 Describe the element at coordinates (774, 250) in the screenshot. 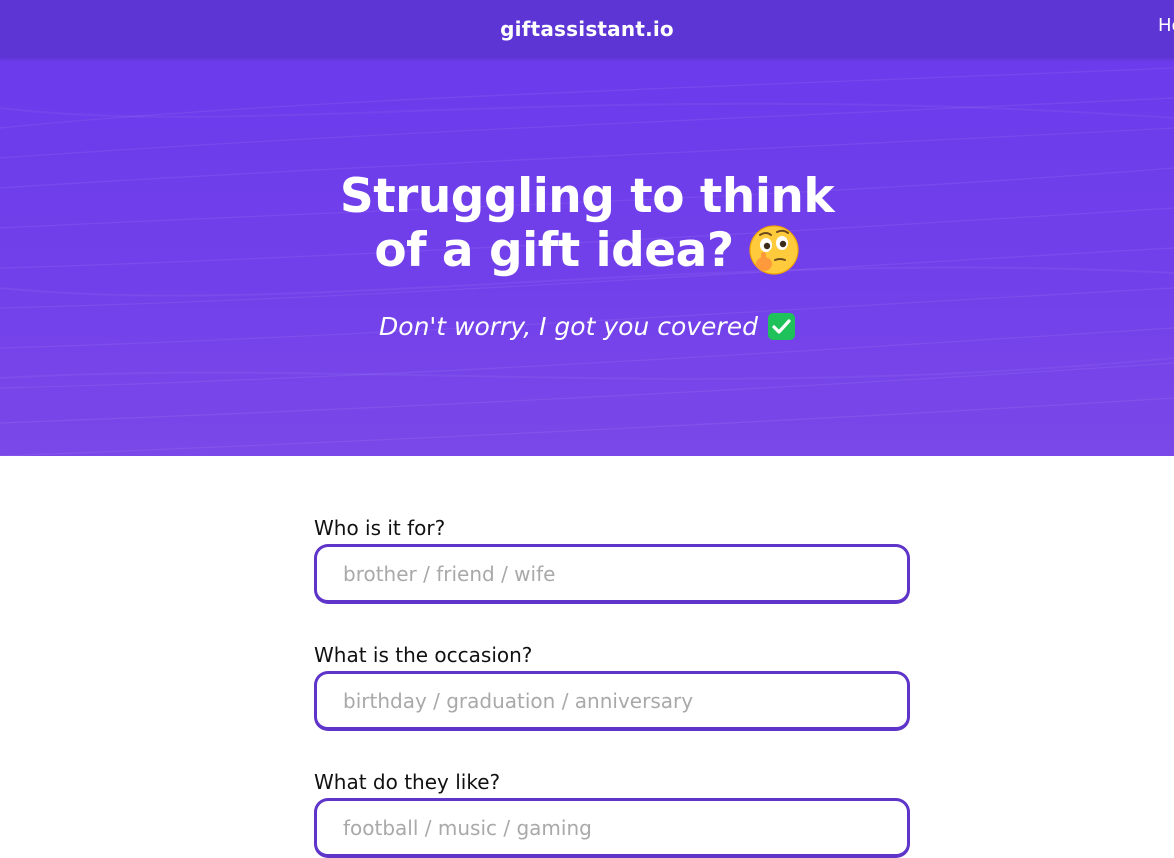

I see `thinking-face-icon` at that location.